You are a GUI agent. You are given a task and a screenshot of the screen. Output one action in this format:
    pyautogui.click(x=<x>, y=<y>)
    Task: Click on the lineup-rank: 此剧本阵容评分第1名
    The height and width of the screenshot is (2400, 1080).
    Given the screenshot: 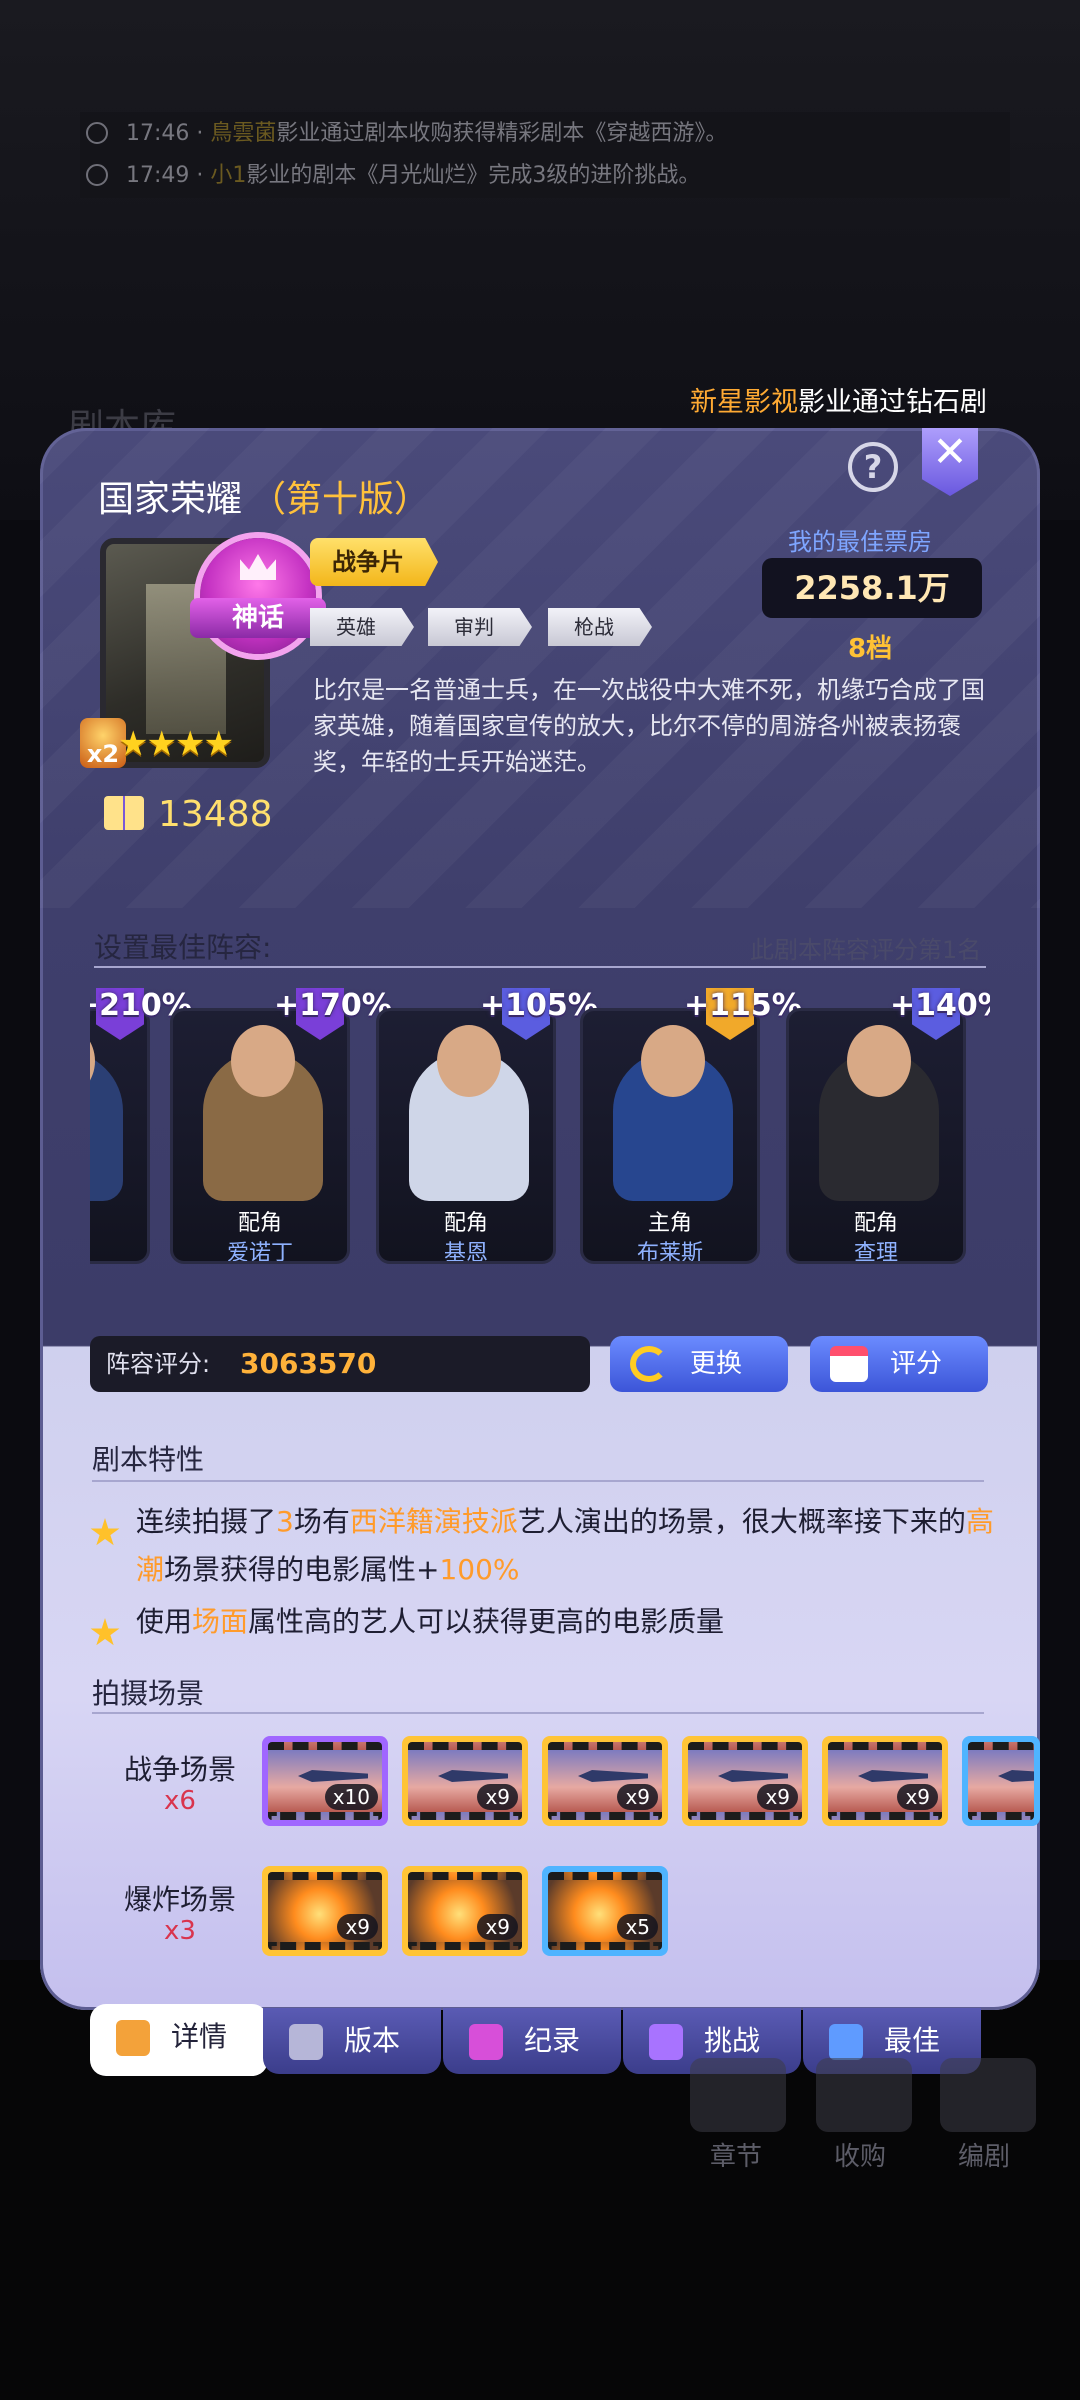 What is the action you would take?
    pyautogui.click(x=866, y=950)
    